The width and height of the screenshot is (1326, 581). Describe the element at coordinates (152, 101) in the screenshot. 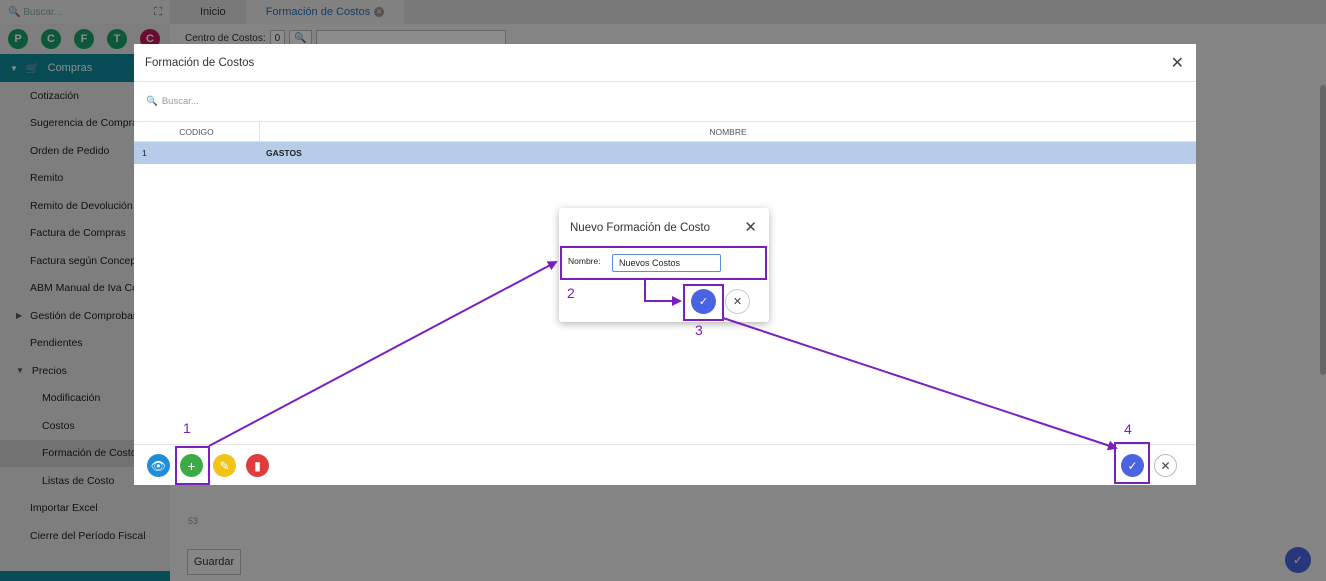

I see `search-icon: 🔍` at that location.